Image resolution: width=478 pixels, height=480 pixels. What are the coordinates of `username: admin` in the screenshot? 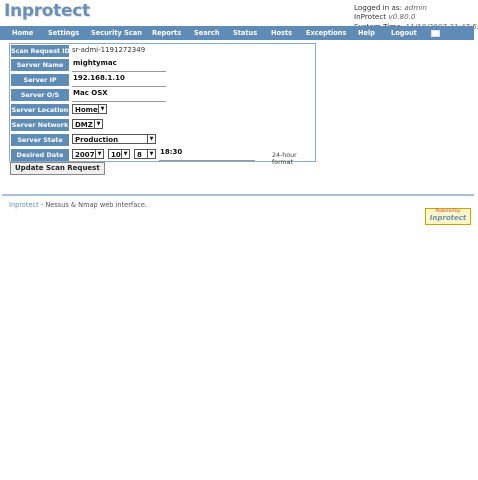 It's located at (415, 7).